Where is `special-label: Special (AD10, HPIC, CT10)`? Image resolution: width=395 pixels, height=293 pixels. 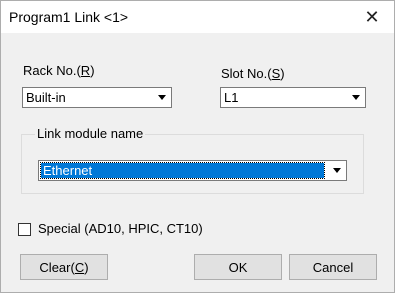
special-label: Special (AD10, HPIC, CT10) is located at coordinates (120, 228).